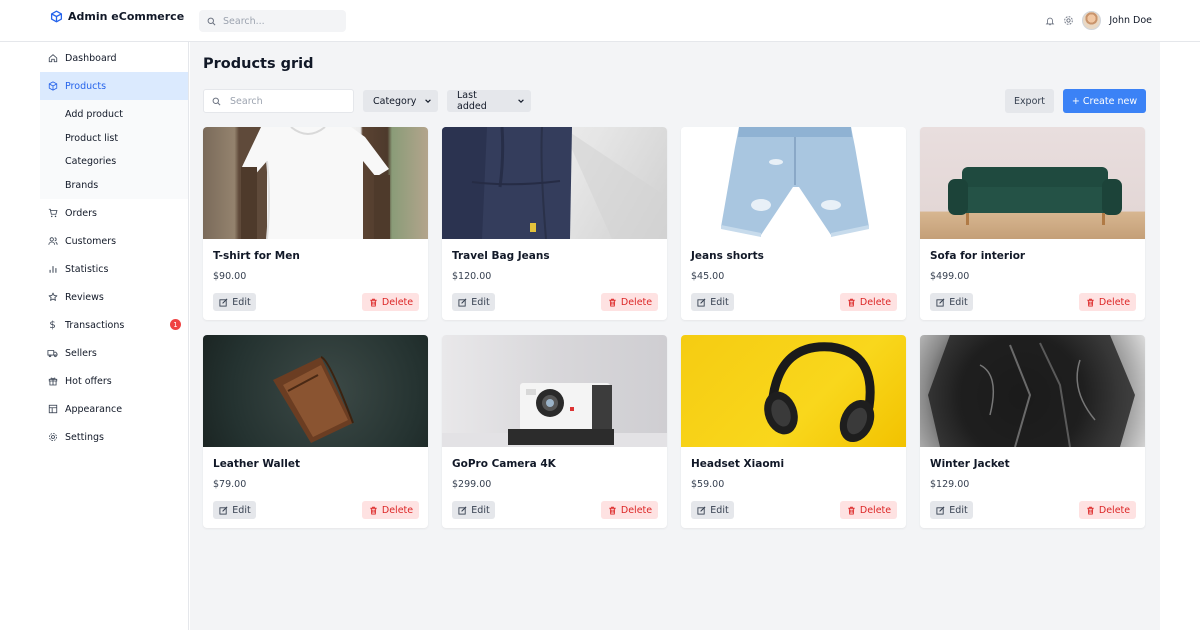 This screenshot has width=1200, height=630. What do you see at coordinates (793, 391) in the screenshot?
I see `product-image-headset` at bounding box center [793, 391].